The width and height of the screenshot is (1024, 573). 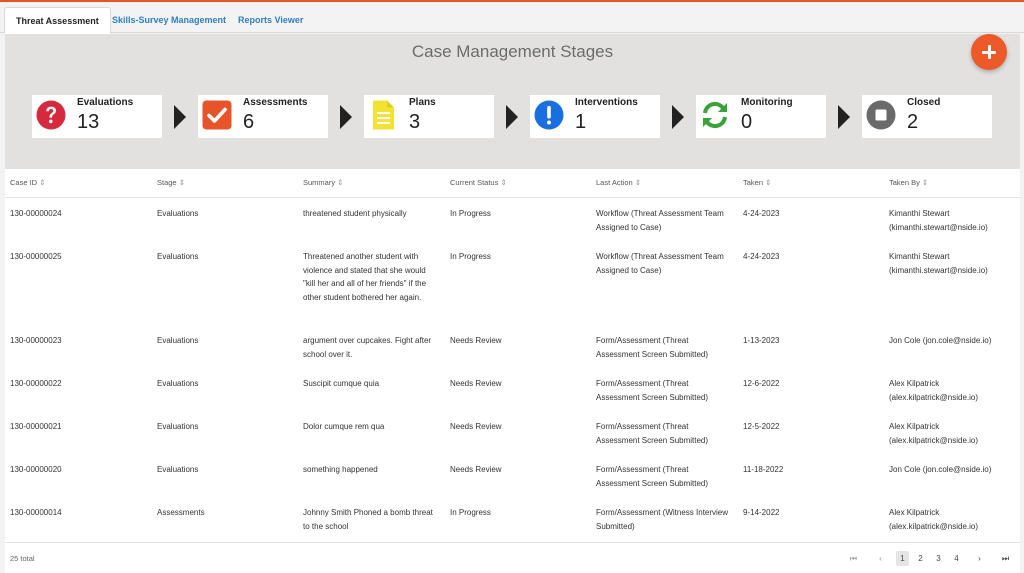 What do you see at coordinates (36, 213) in the screenshot?
I see `cell-case-id: 130-00000024` at bounding box center [36, 213].